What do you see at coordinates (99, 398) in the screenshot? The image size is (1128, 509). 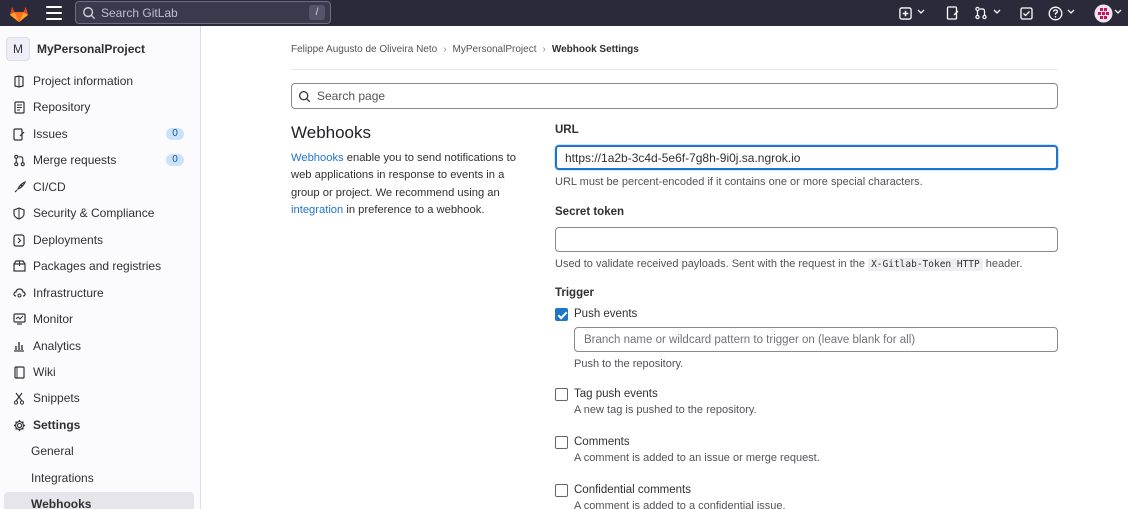 I see `sidebar-item-snippets: Snippets` at bounding box center [99, 398].